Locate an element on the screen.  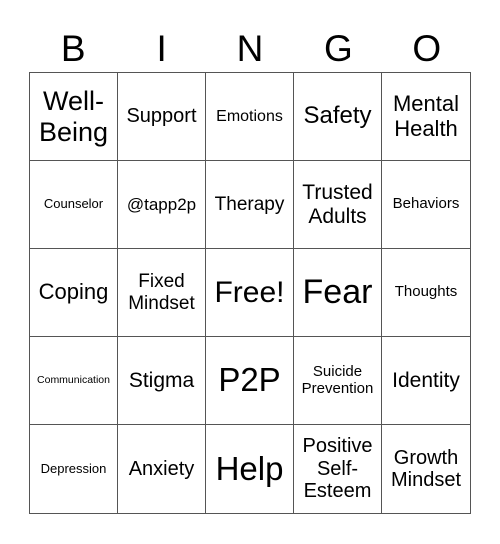
bingo-cell: Emotions is located at coordinates (250, 117).